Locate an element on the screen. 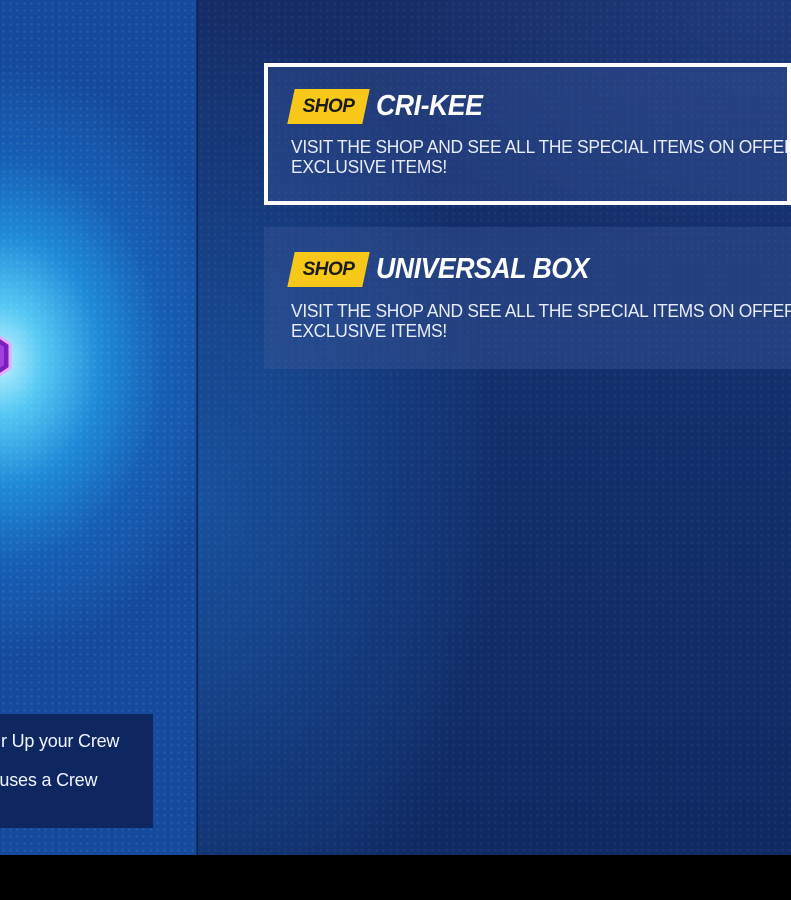 The height and width of the screenshot is (900, 791). crew-info-line: bonuses a Crew is located at coordinates (49, 780).